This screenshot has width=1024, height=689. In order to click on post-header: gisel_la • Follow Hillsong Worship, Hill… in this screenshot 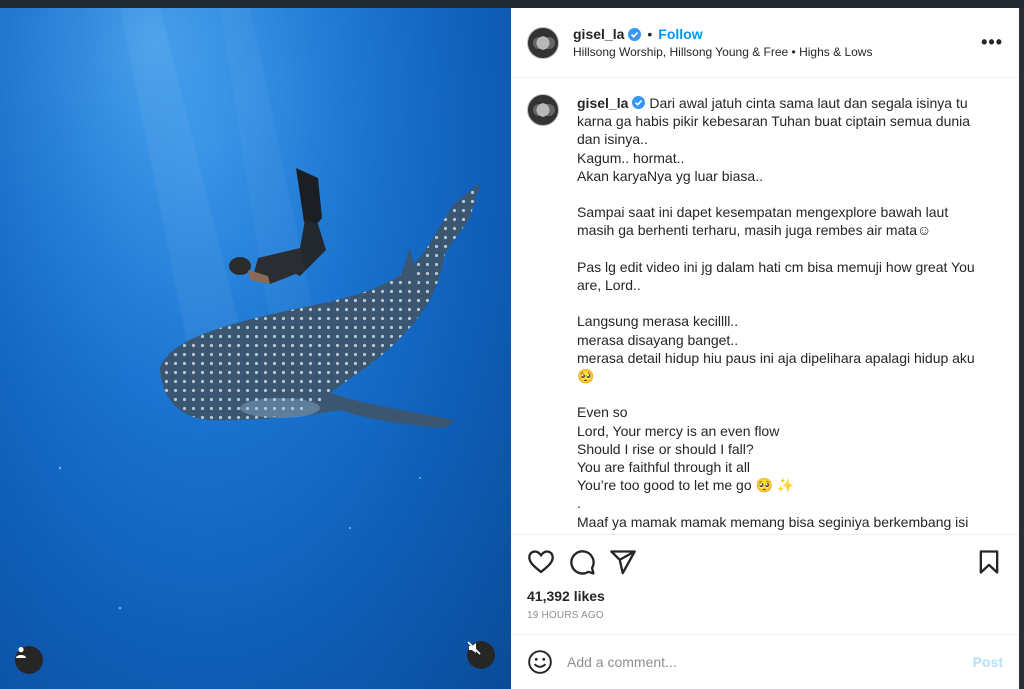, I will do `click(765, 43)`.